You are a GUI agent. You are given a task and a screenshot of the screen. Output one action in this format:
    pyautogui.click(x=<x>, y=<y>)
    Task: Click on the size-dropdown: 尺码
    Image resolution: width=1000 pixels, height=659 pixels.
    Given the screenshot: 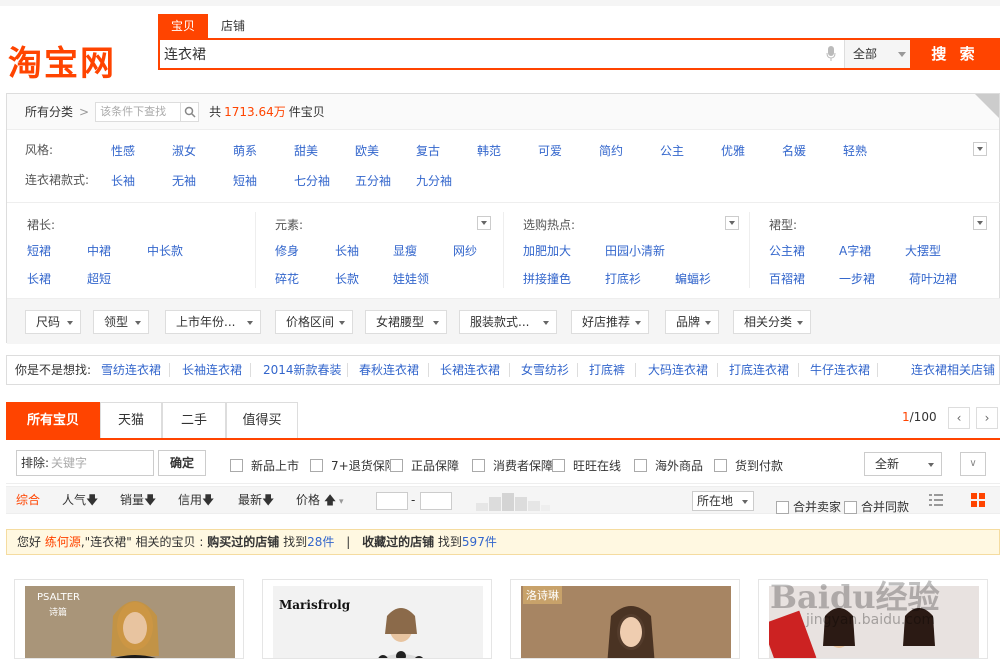 What is the action you would take?
    pyautogui.click(x=53, y=322)
    